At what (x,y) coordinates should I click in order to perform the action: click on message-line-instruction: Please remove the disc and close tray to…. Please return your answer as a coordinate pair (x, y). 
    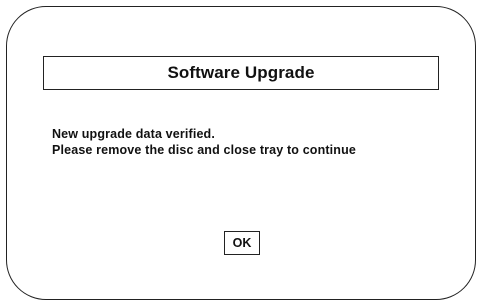
    Looking at the image, I should click on (204, 150).